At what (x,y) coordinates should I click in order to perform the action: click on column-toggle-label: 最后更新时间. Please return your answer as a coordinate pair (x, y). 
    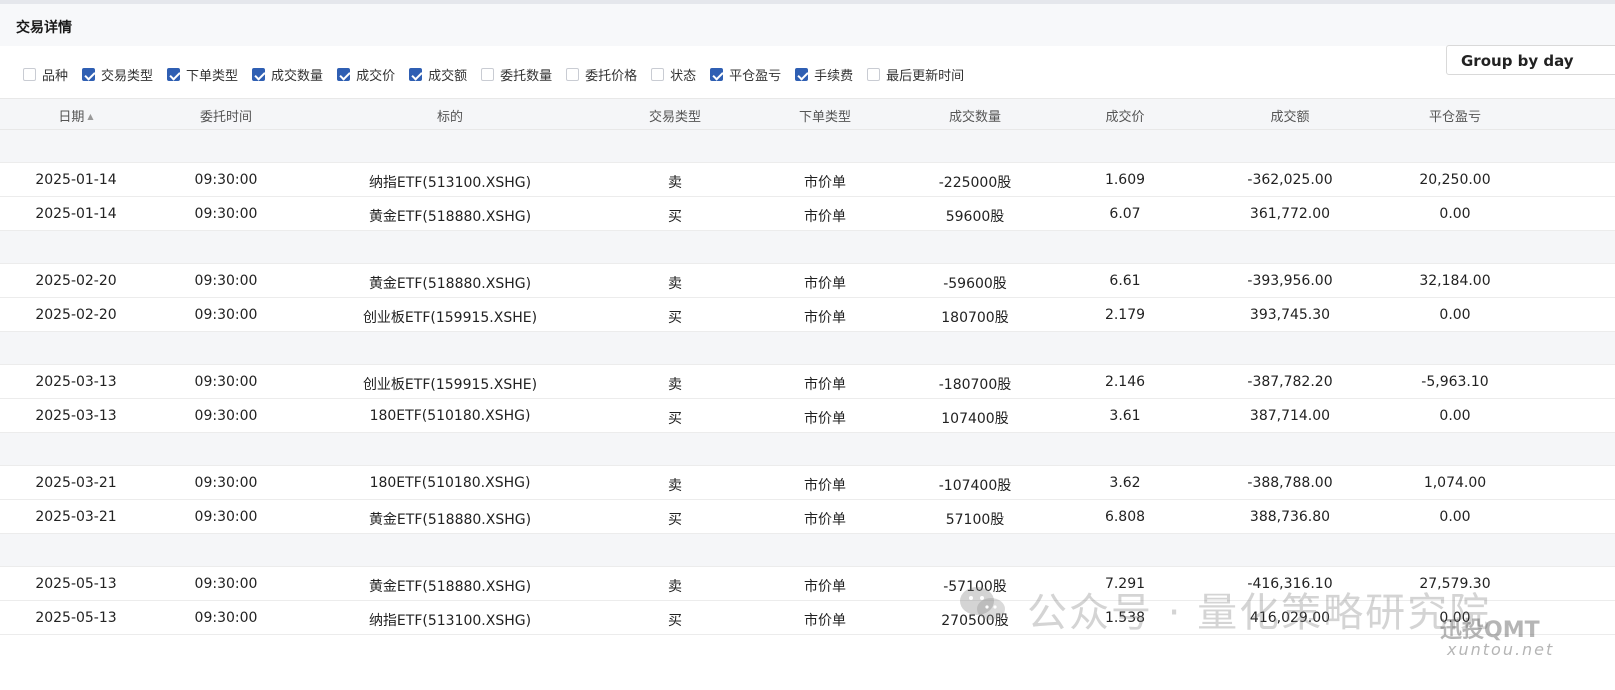
    Looking at the image, I should click on (925, 76).